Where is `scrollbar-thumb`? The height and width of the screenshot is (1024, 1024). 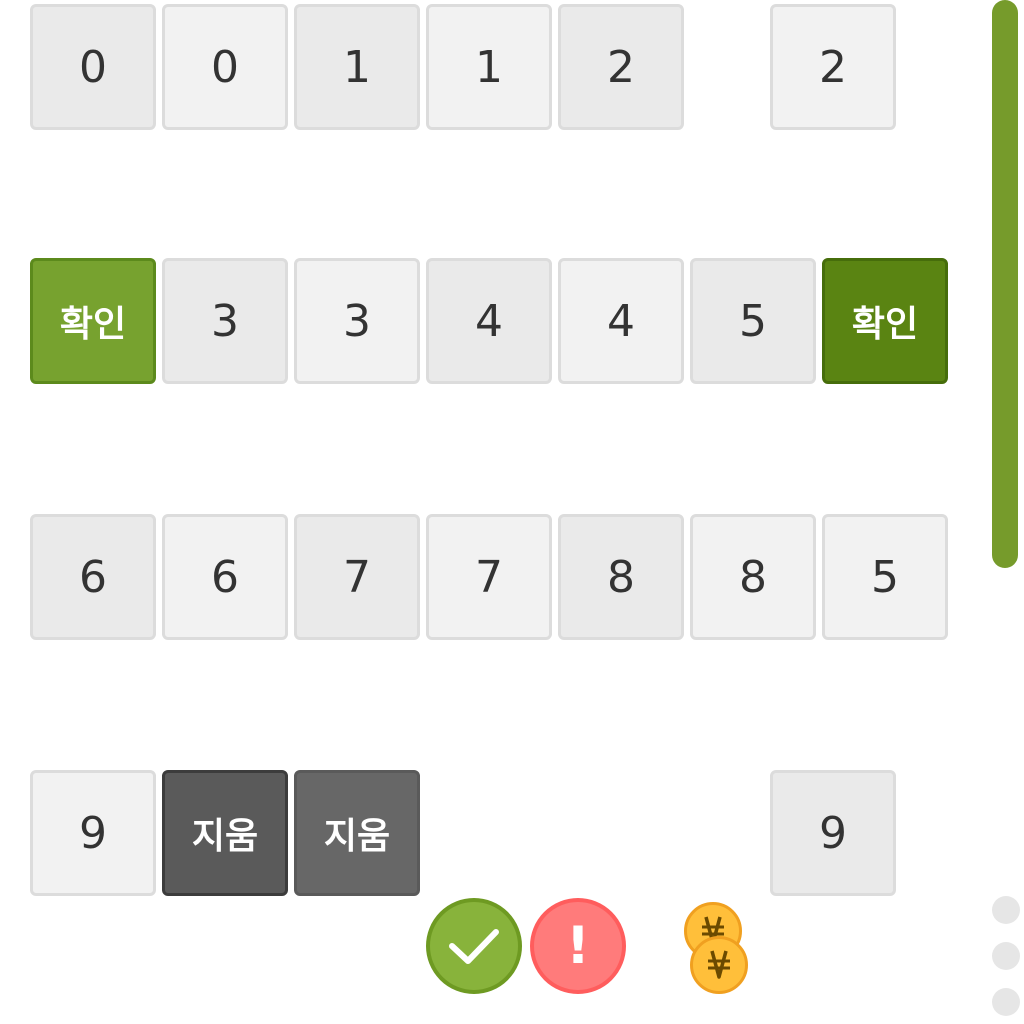
scrollbar-thumb is located at coordinates (1005, 284).